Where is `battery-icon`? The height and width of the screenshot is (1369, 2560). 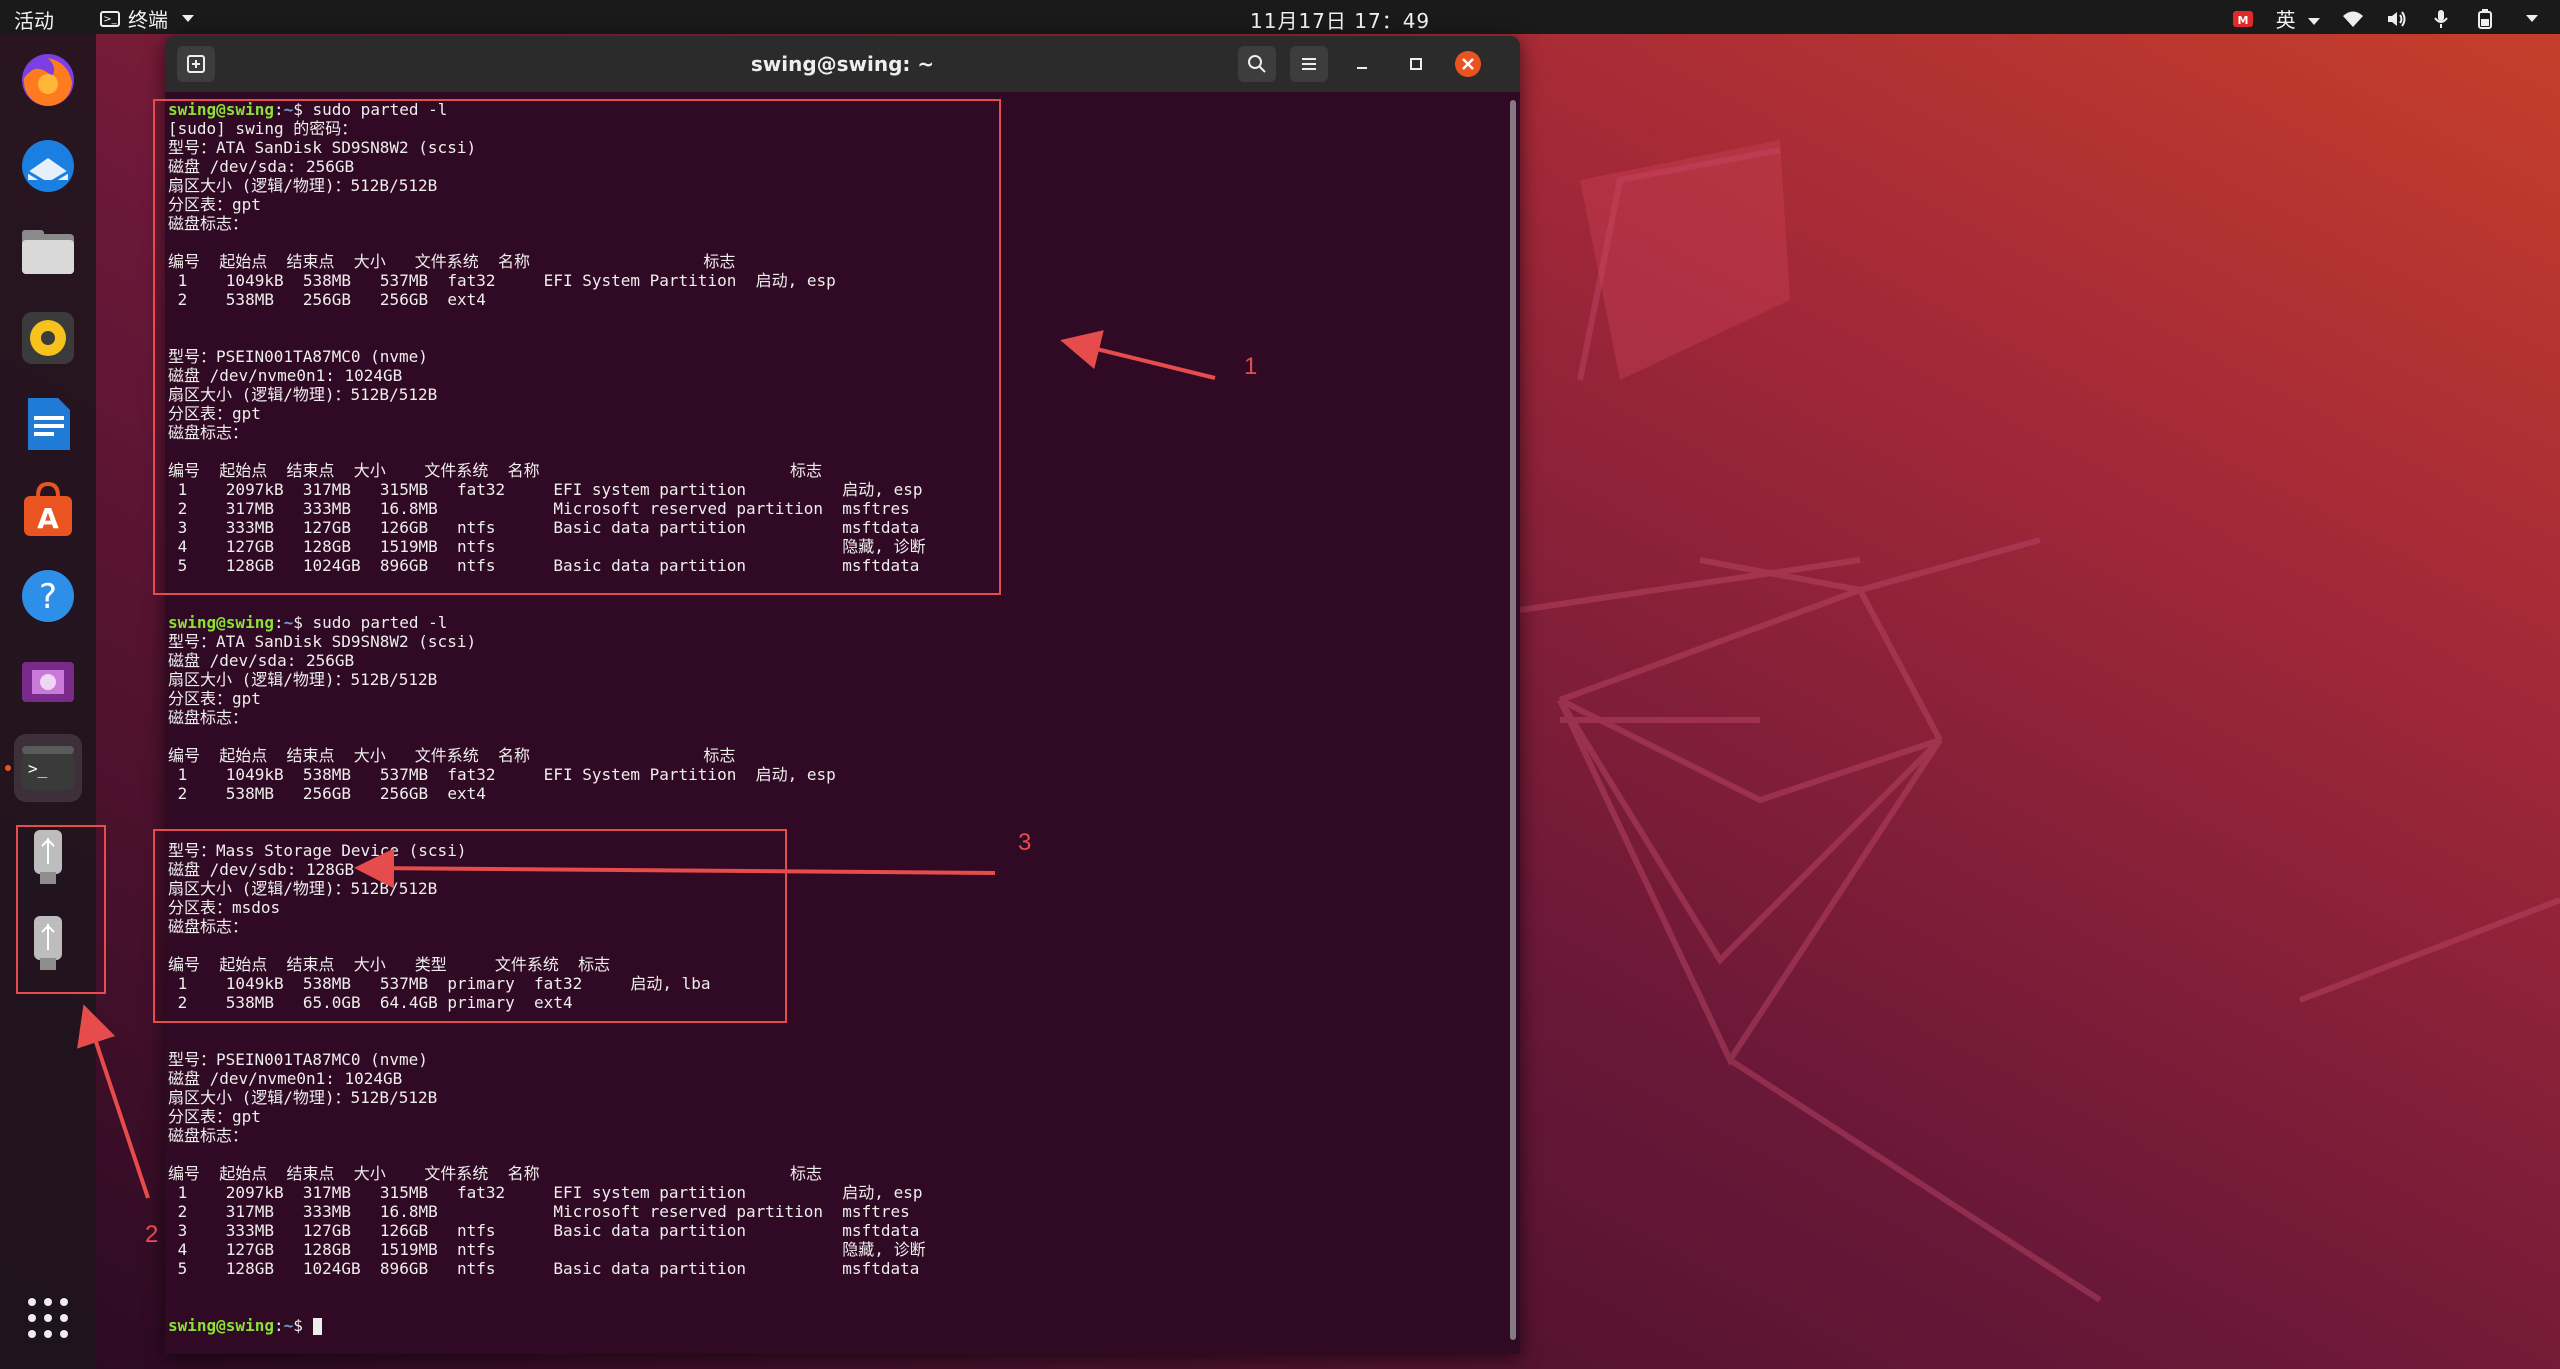 battery-icon is located at coordinates (2485, 19).